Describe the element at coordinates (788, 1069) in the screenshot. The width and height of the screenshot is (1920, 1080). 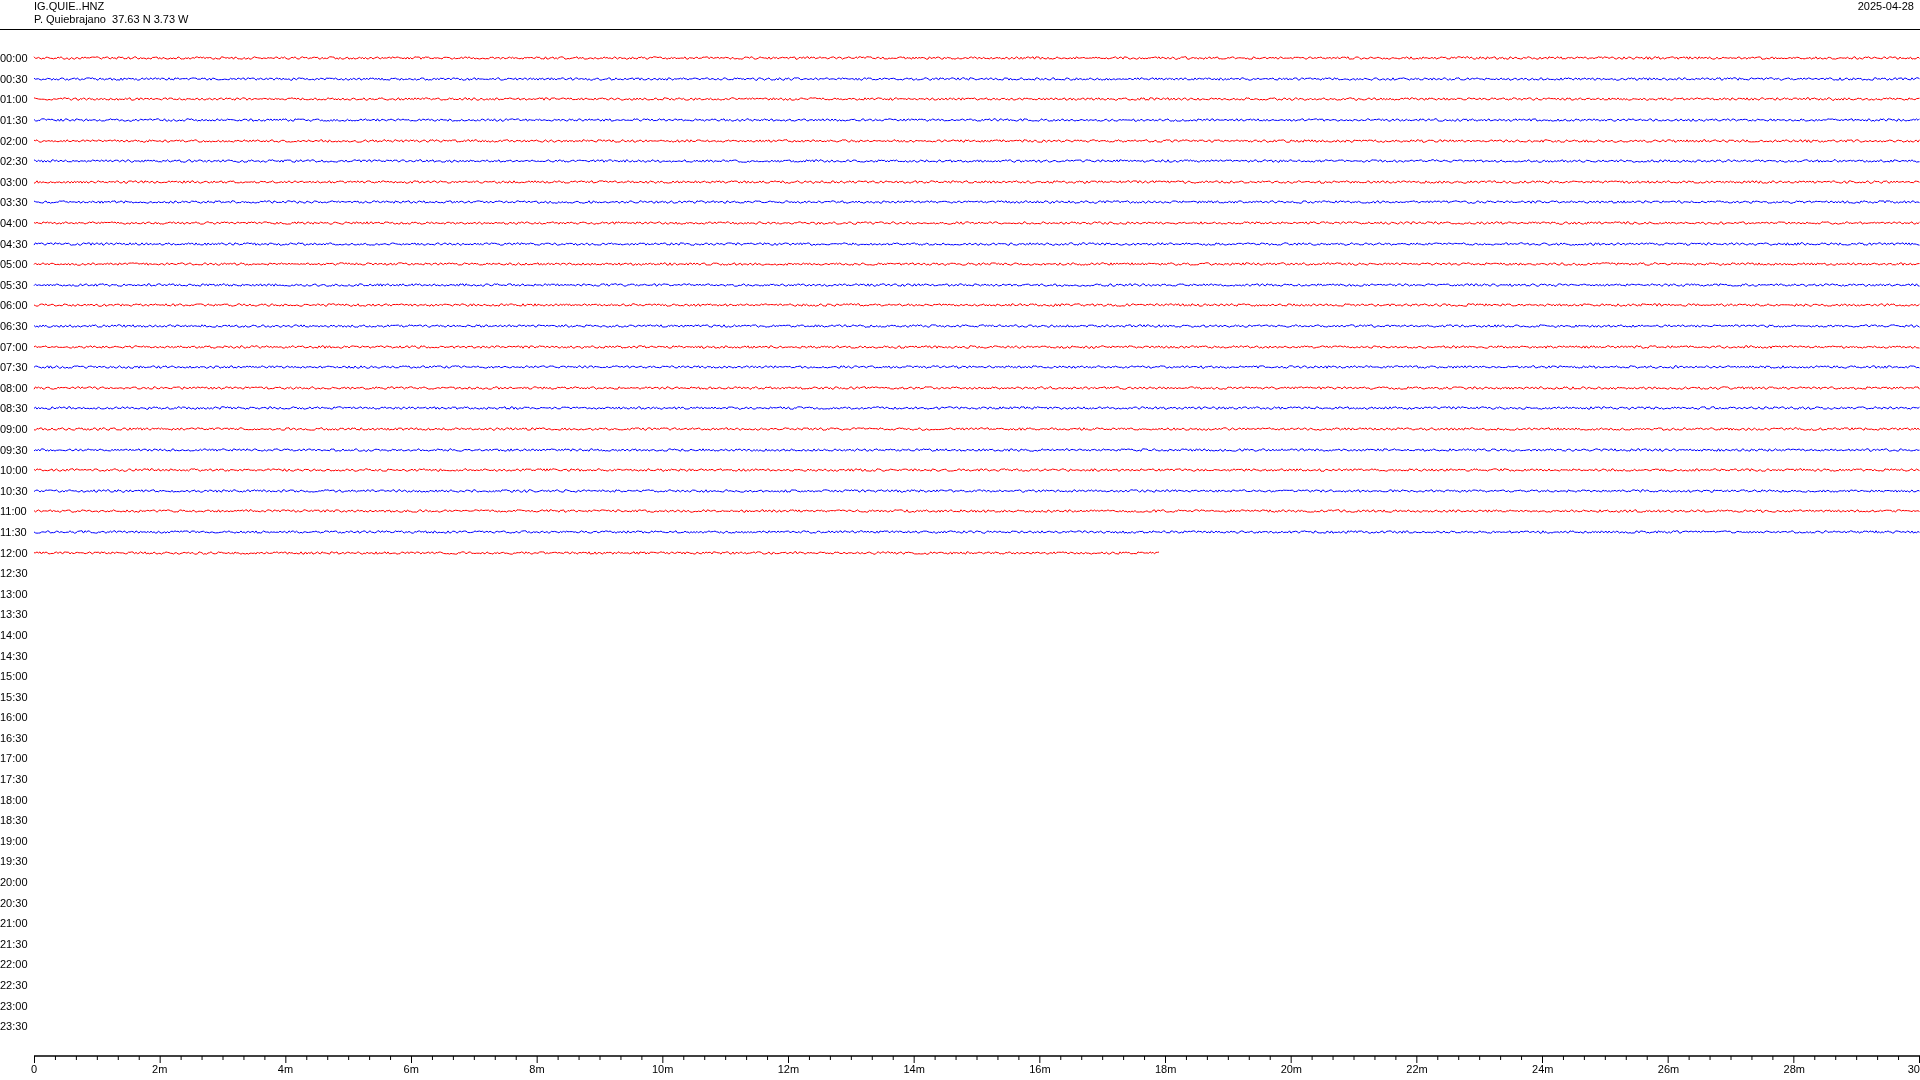
I see `axis-label: 12m` at that location.